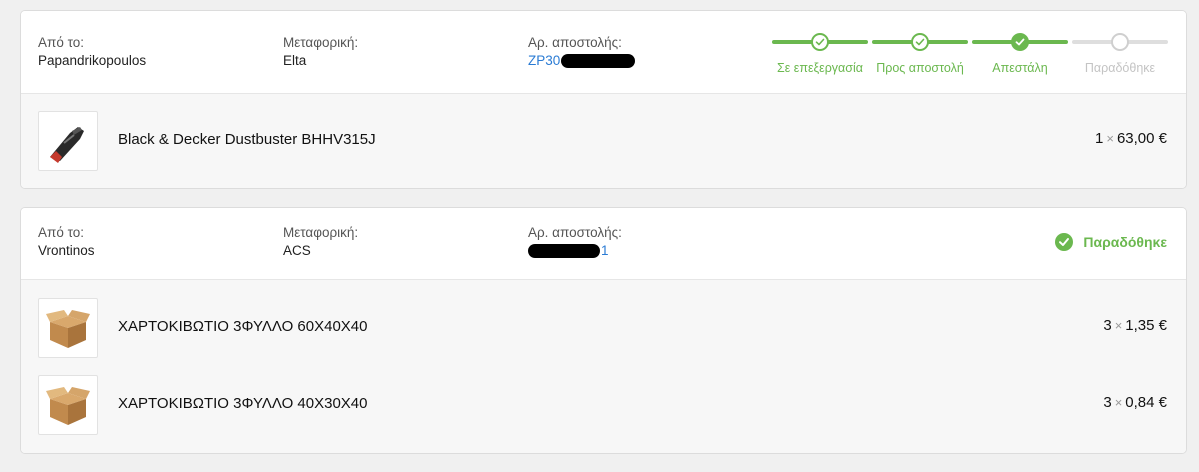 This screenshot has height=472, width=1199. Describe the element at coordinates (295, 60) in the screenshot. I see `carrier-value: Elta` at that location.